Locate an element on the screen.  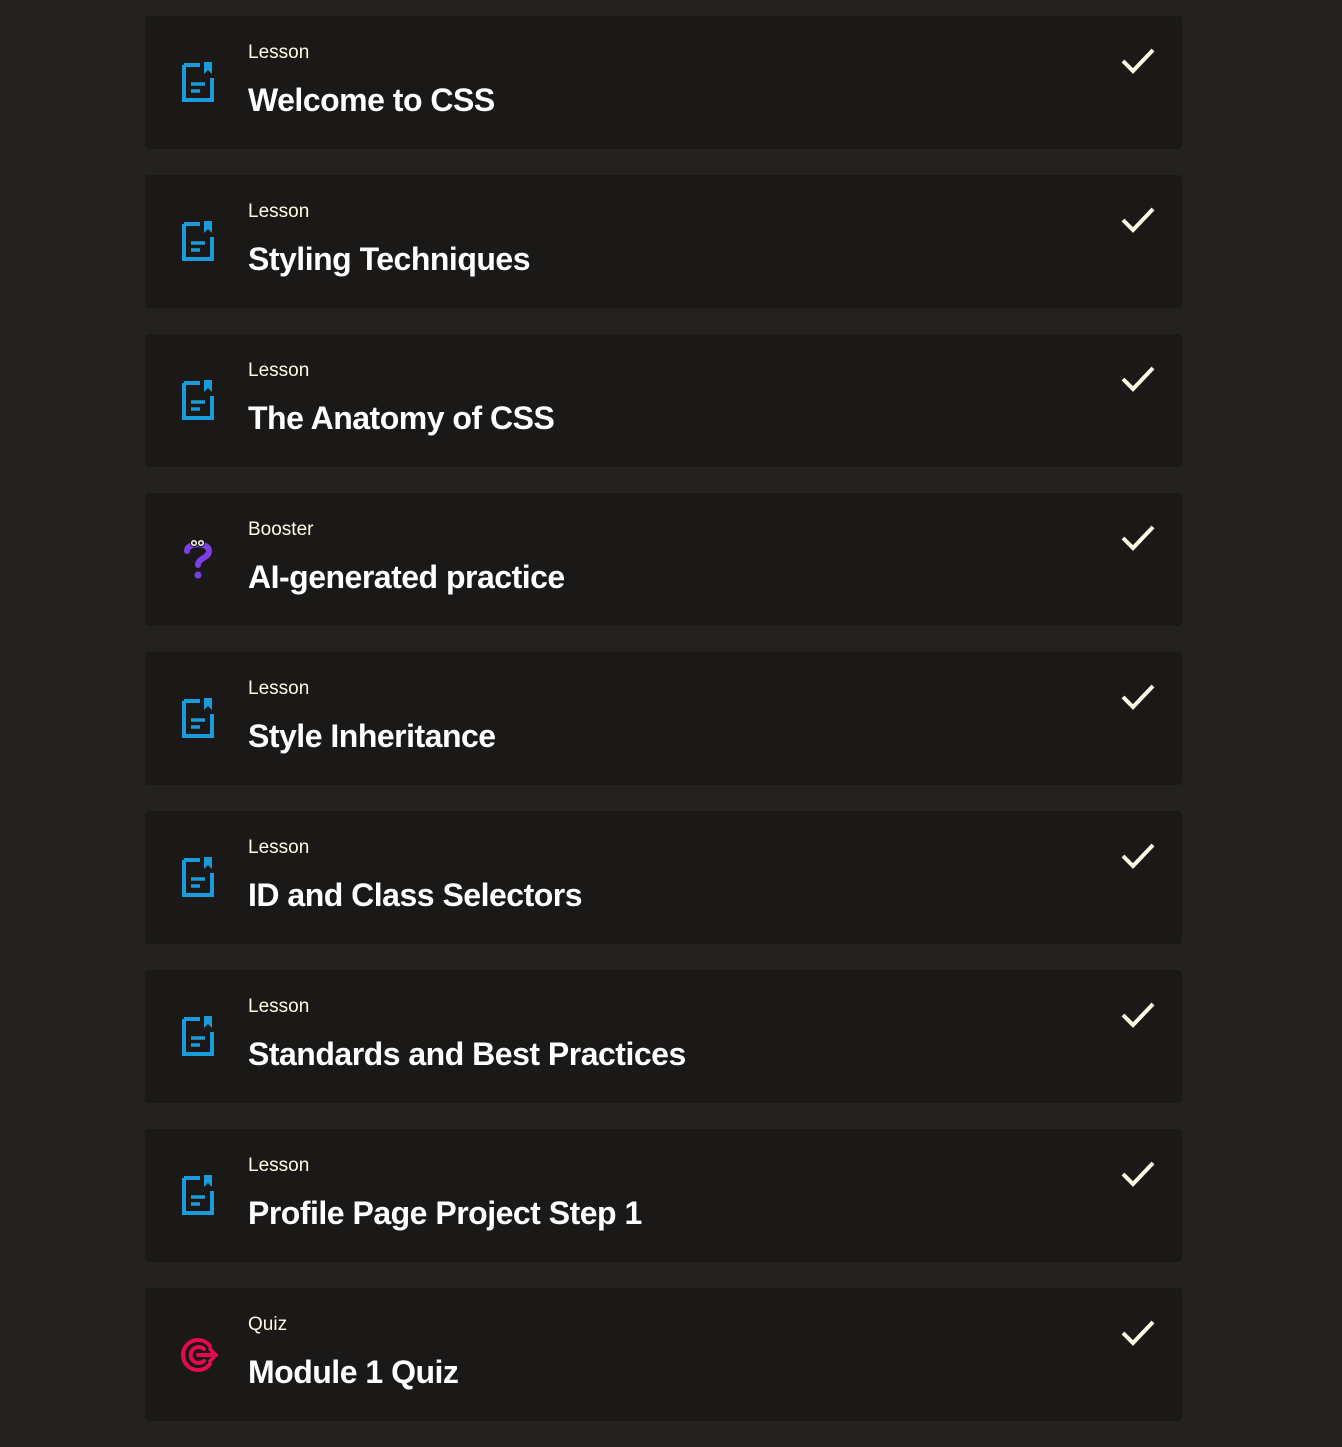
item-type-label: Booster is located at coordinates (281, 529).